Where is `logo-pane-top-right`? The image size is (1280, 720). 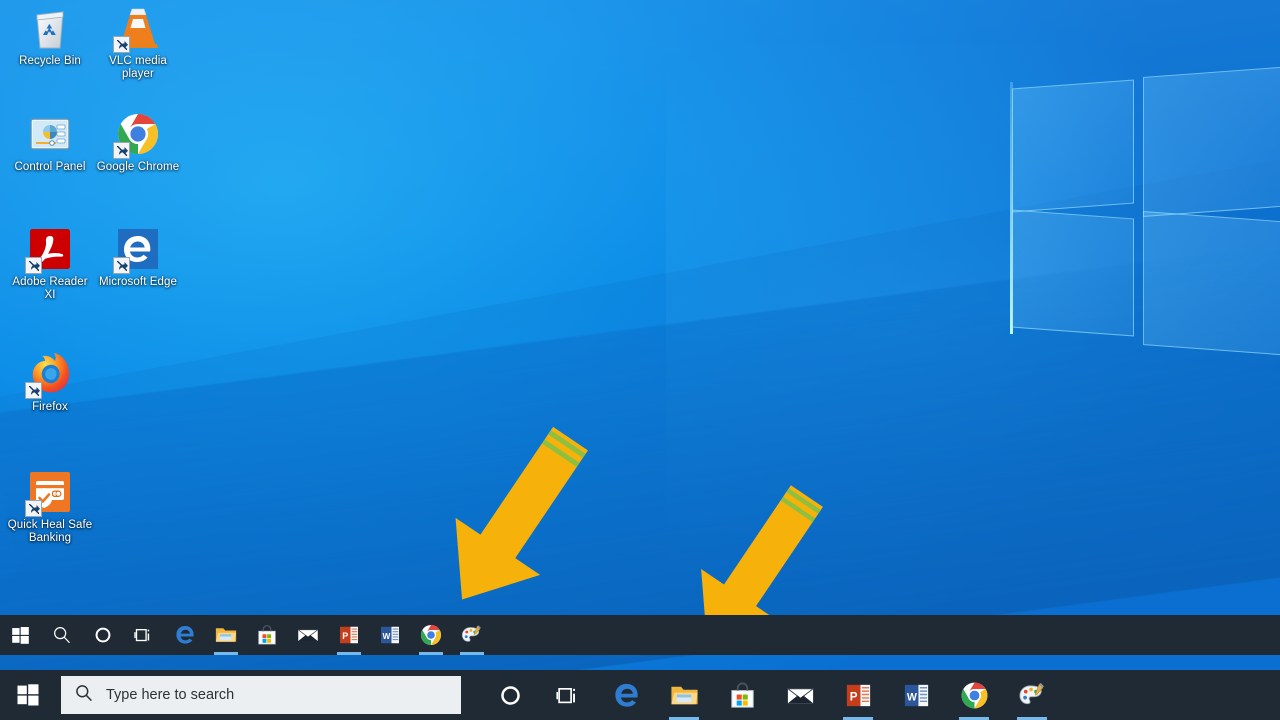 logo-pane-top-right is located at coordinates (1211, 140).